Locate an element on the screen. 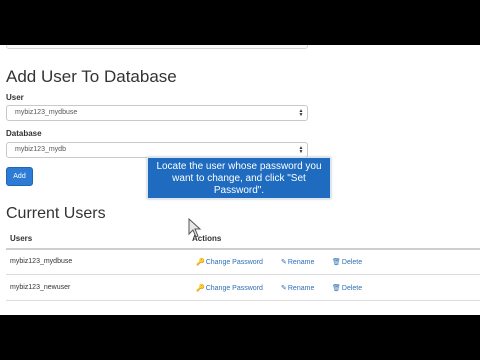  database-select-value: mybiz123_mydb is located at coordinates (40, 149).